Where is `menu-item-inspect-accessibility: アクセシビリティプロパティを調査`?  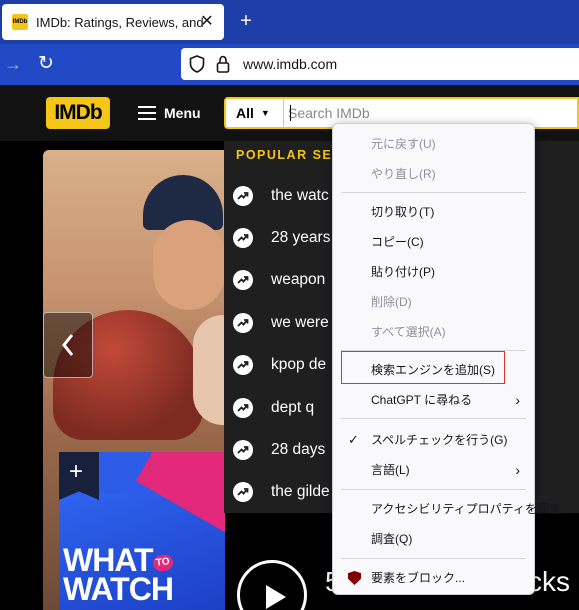
menu-item-inspect-accessibility: アクセシビリティプロパティを調査 is located at coordinates (447, 509).